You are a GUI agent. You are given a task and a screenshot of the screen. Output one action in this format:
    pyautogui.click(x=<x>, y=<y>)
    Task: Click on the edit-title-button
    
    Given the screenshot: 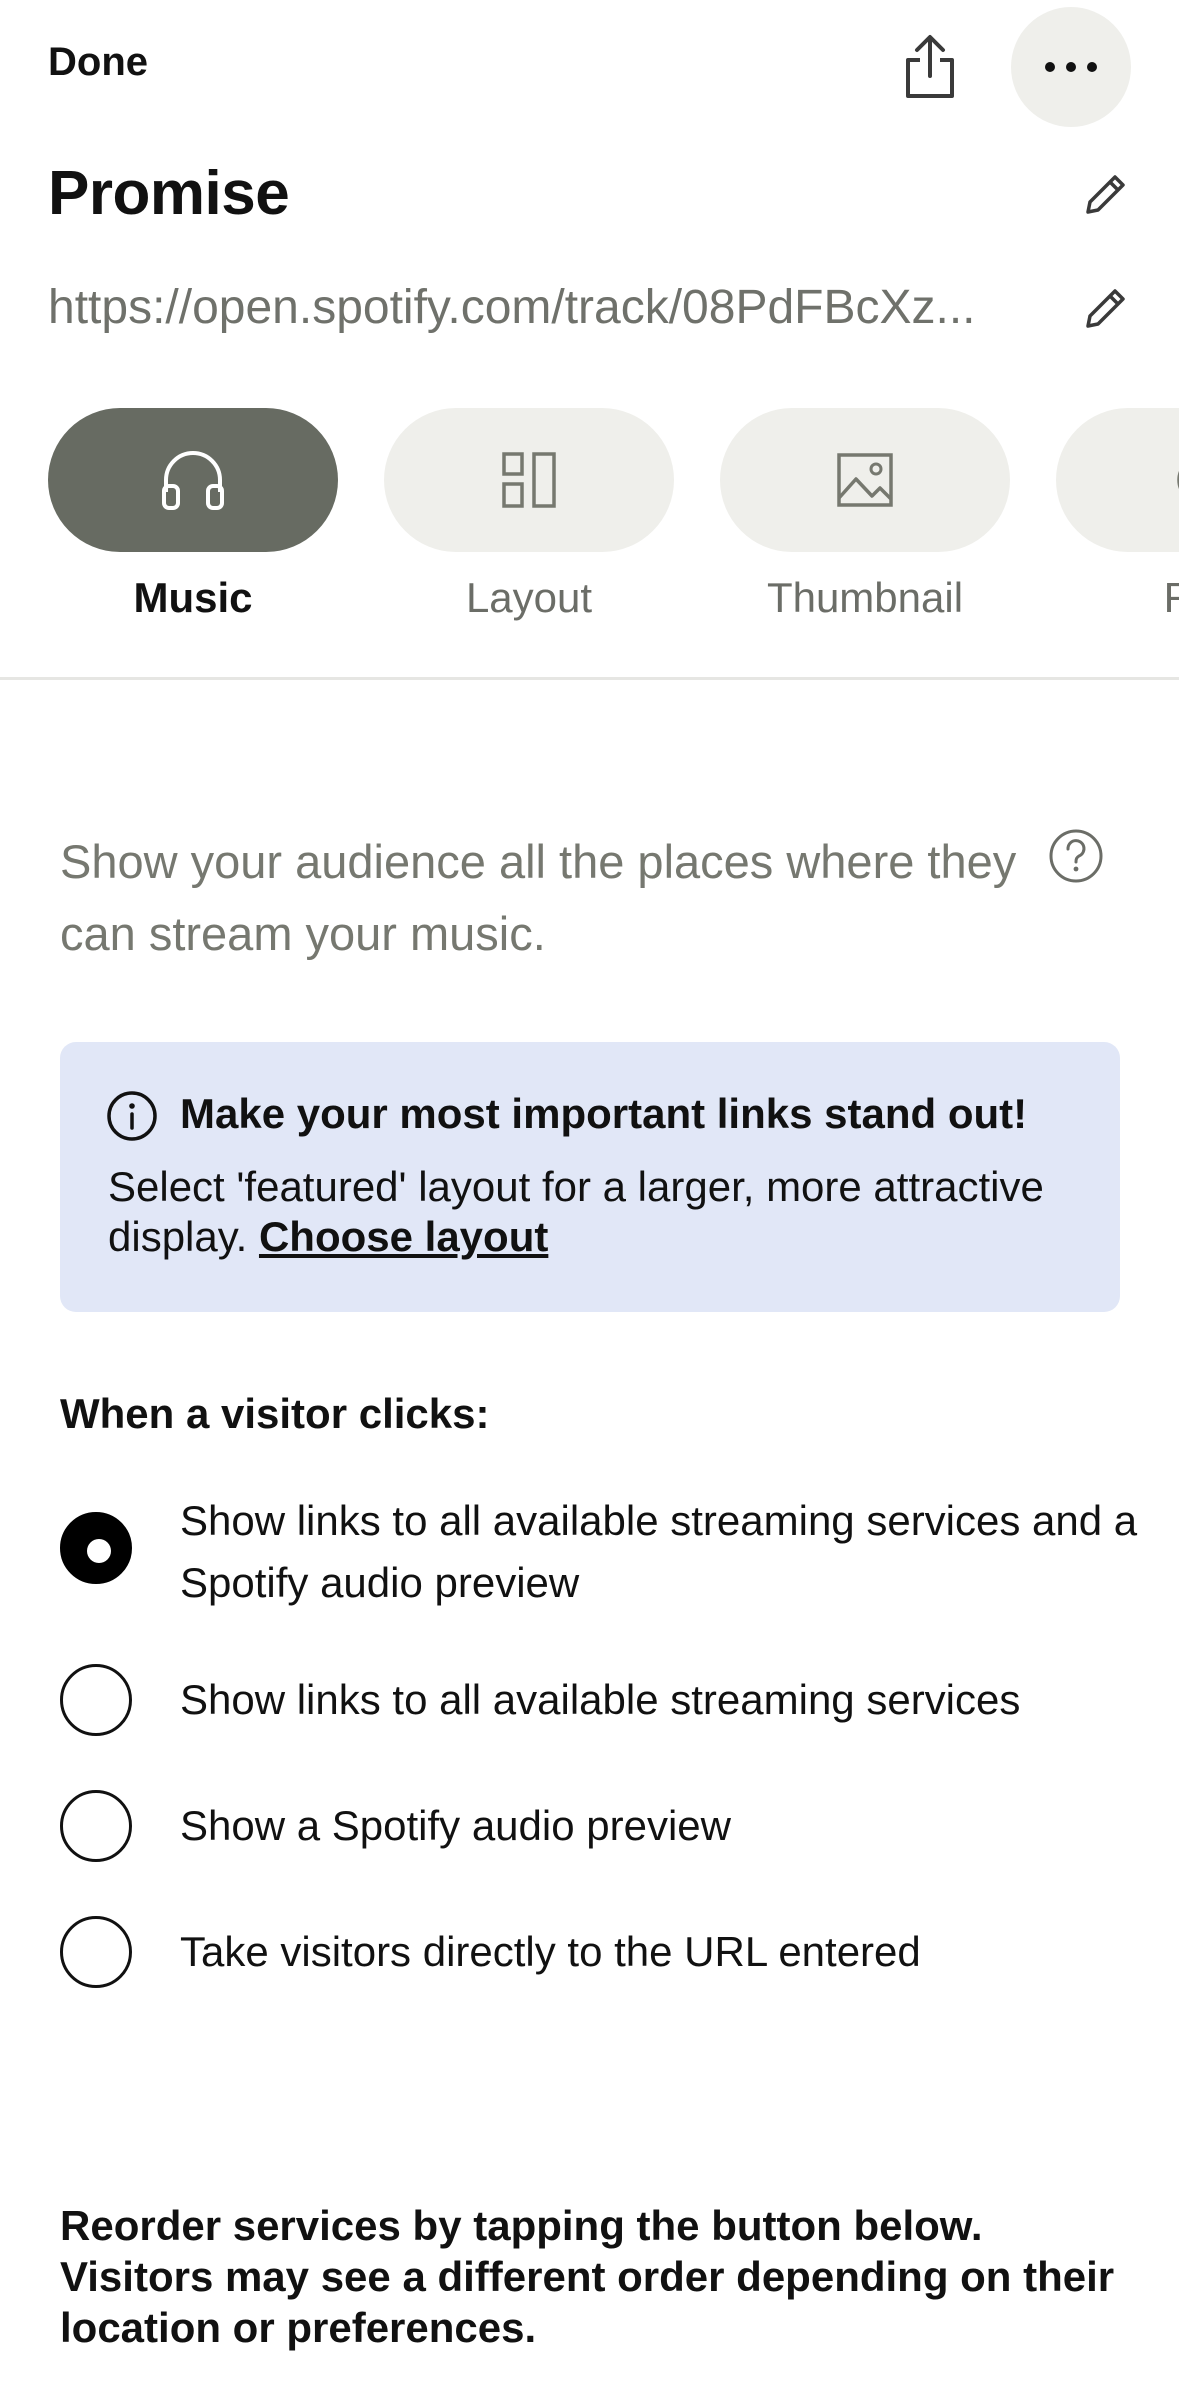 What is the action you would take?
    pyautogui.click(x=1106, y=194)
    